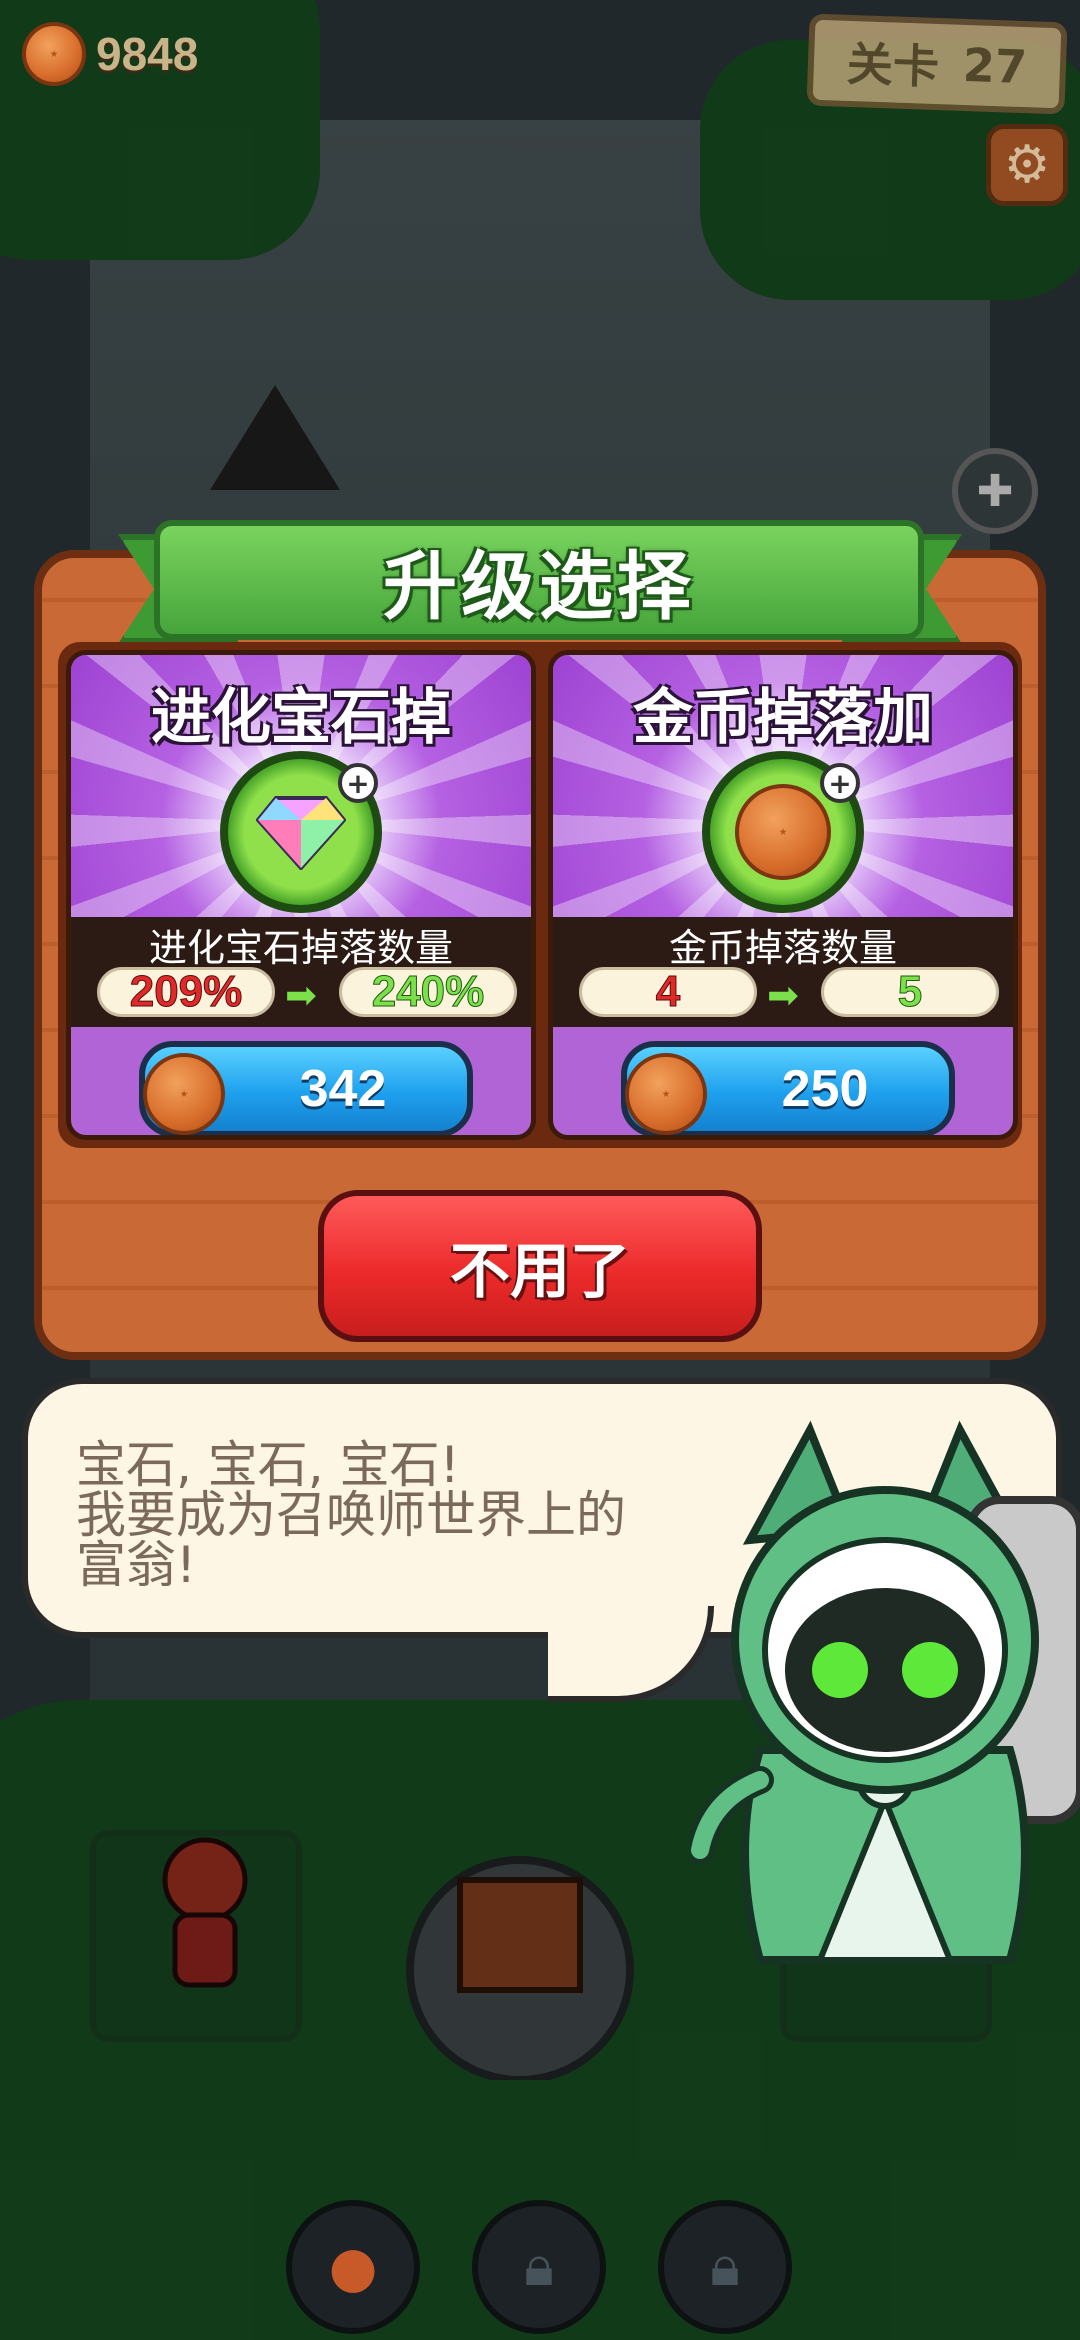  I want to click on gem-plus-icon: +, so click(301, 832).